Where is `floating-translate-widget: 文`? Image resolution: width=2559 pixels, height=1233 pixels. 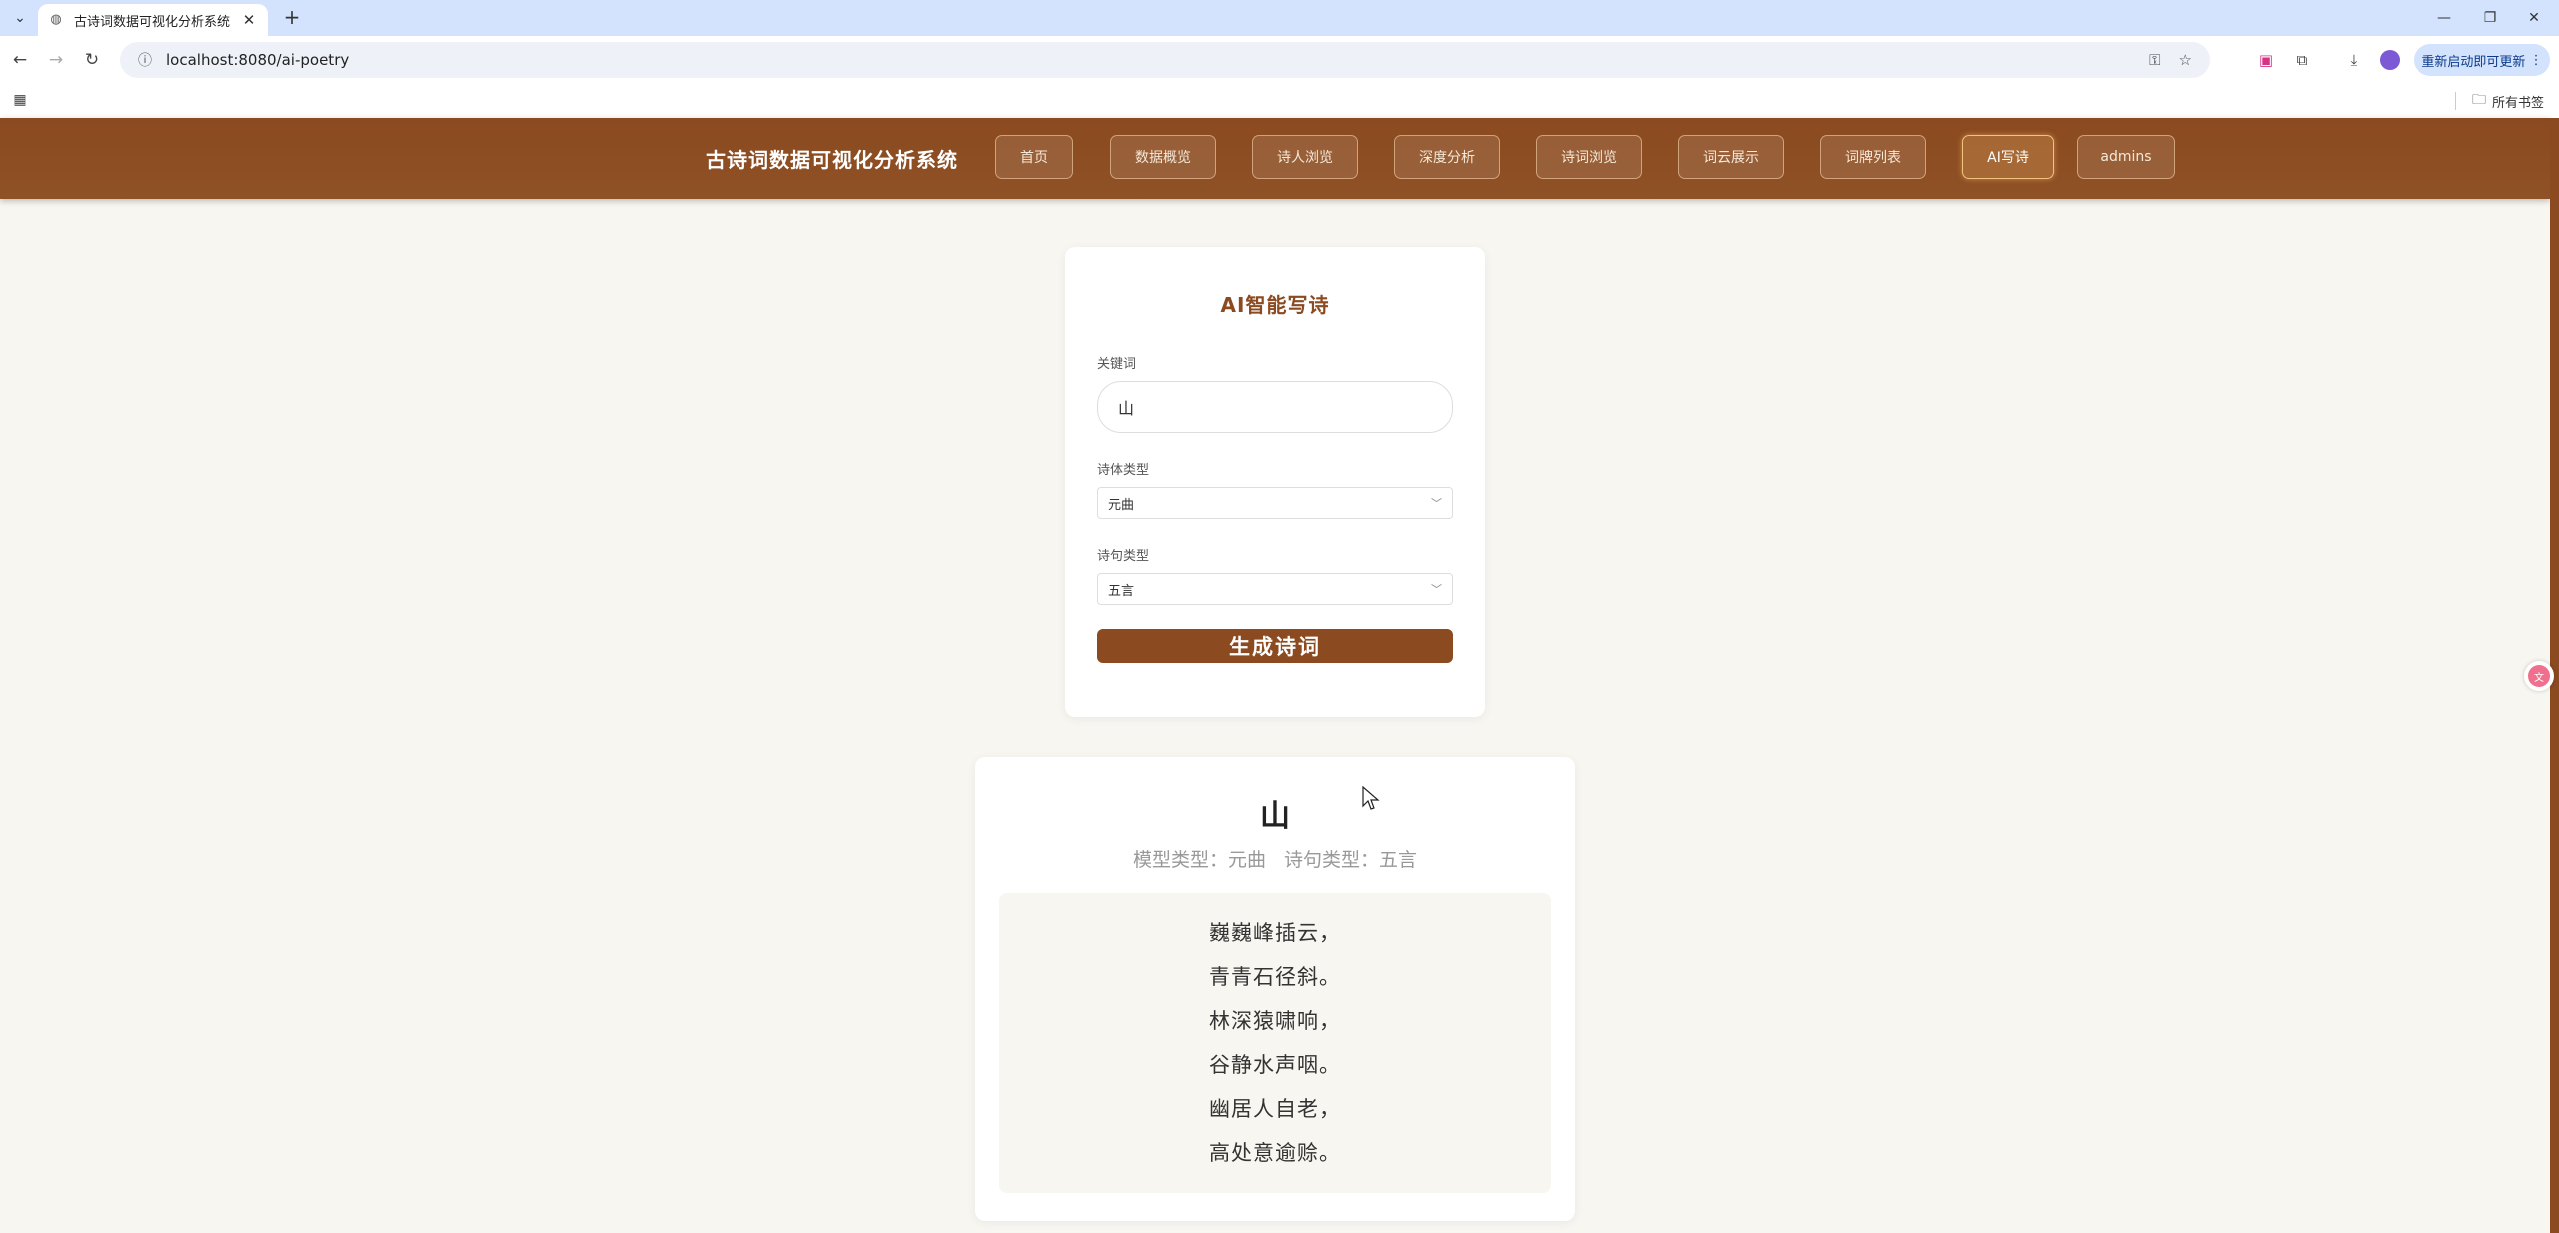
floating-translate-widget: 文 is located at coordinates (2539, 676).